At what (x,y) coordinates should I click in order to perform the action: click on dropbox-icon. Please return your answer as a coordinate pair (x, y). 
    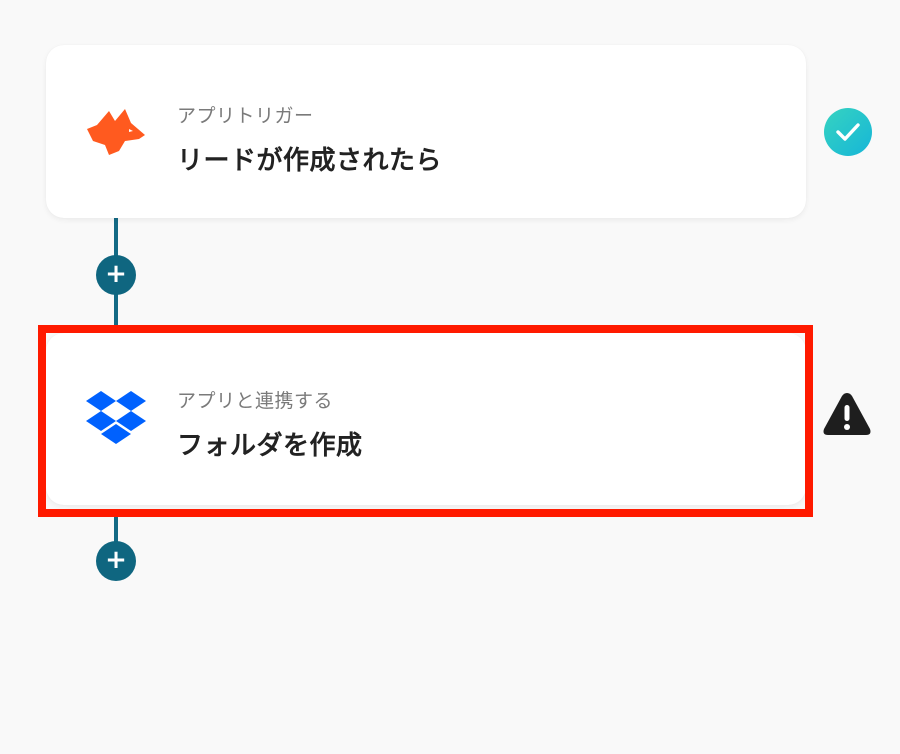
    Looking at the image, I should click on (116, 419).